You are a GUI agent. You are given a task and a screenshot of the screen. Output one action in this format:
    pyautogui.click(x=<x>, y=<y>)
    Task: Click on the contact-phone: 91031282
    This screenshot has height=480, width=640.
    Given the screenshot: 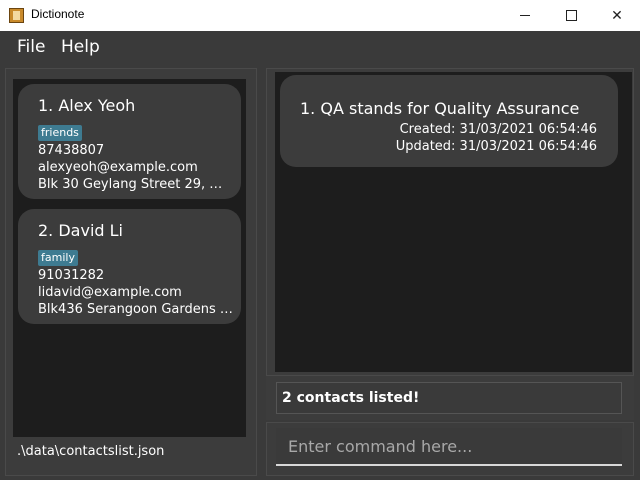 What is the action you would take?
    pyautogui.click(x=71, y=275)
    